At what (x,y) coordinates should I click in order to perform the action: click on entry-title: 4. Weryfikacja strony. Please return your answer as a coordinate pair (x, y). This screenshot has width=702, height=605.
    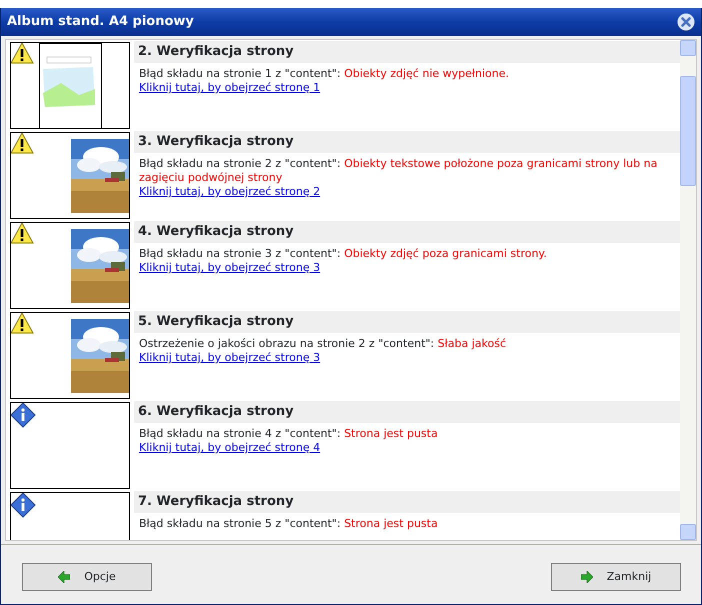
    Looking at the image, I should click on (407, 232).